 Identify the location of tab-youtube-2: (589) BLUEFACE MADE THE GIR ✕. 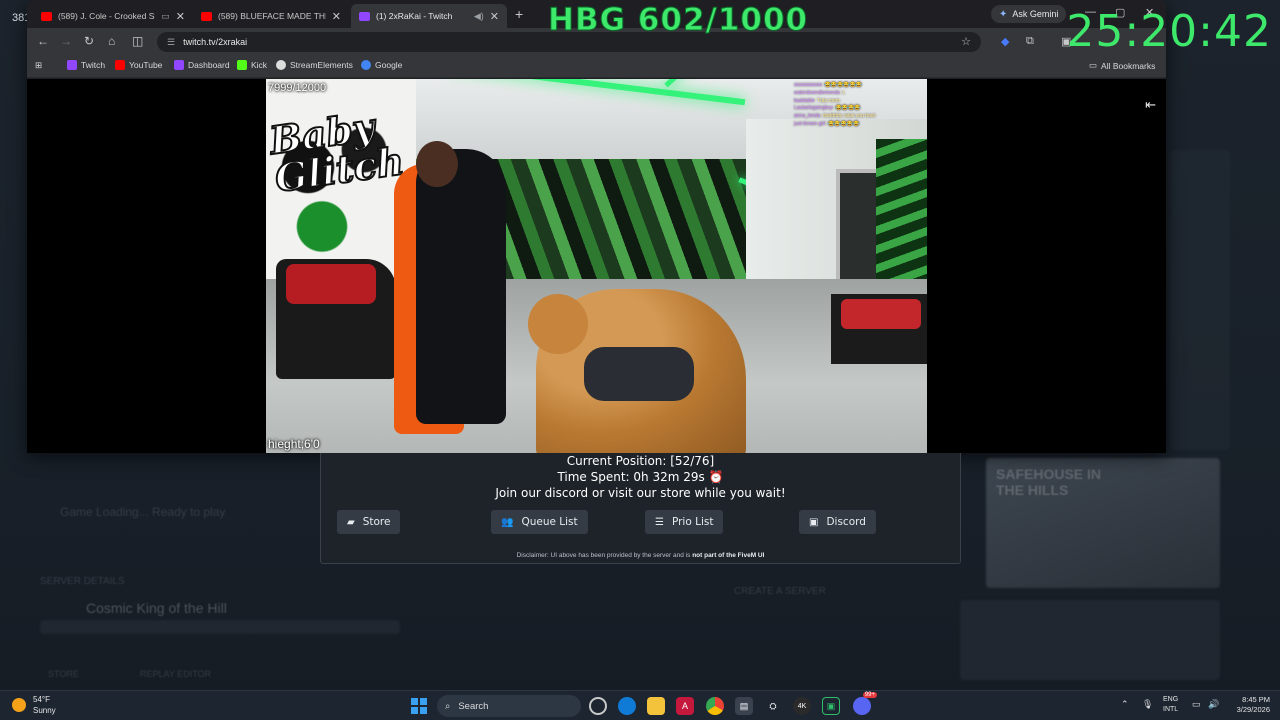
(271, 16).